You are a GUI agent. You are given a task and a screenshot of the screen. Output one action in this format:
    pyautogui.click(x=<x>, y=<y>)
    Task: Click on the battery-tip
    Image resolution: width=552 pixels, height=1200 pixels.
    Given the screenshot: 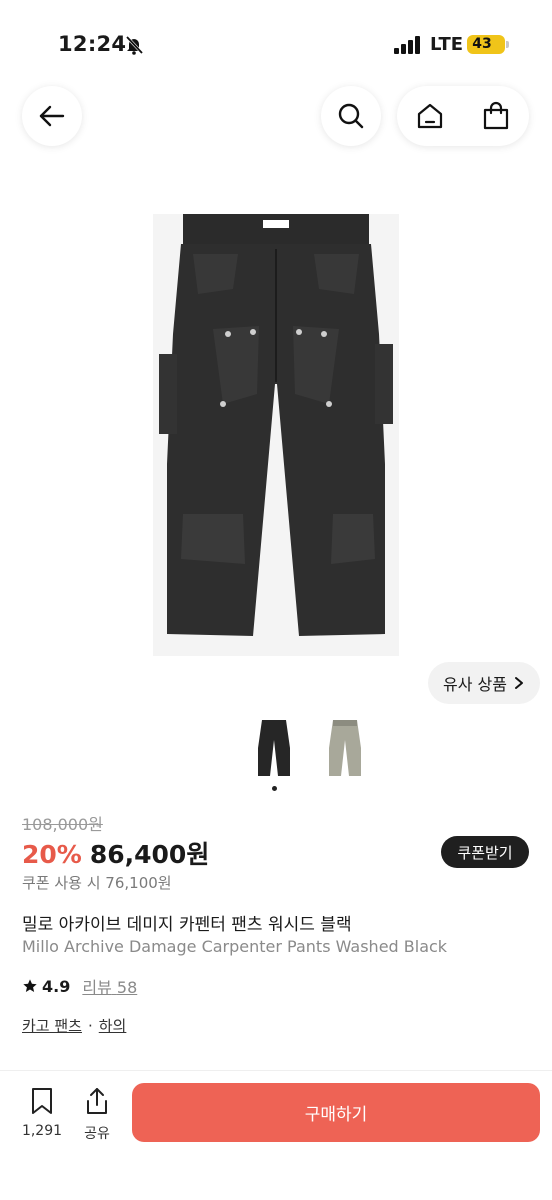 What is the action you would take?
    pyautogui.click(x=507, y=44)
    